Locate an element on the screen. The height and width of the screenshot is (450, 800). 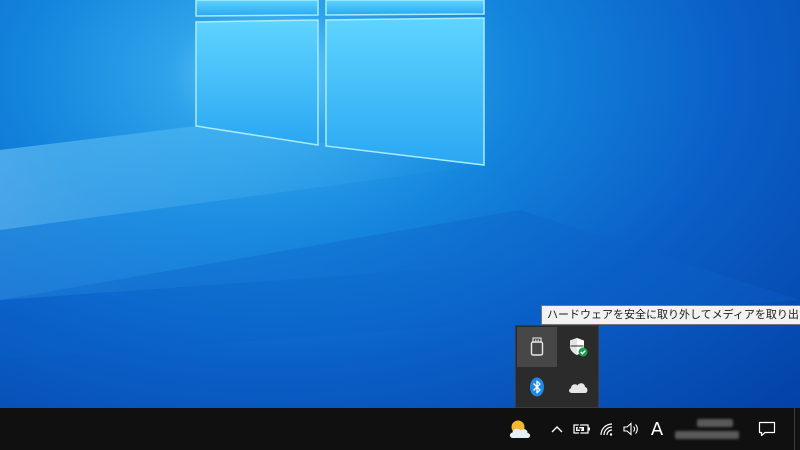
volume-button is located at coordinates (632, 429).